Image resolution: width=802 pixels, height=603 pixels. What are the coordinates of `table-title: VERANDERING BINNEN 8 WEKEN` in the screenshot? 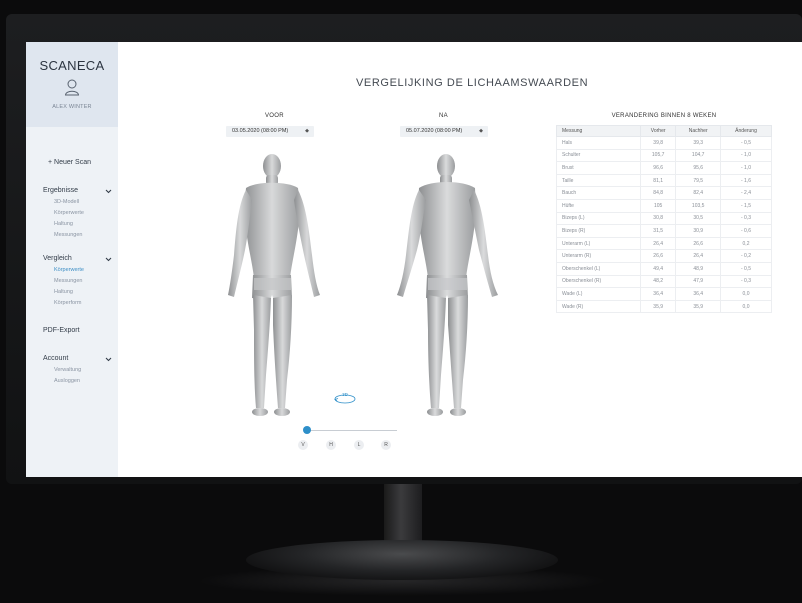 It's located at (664, 116).